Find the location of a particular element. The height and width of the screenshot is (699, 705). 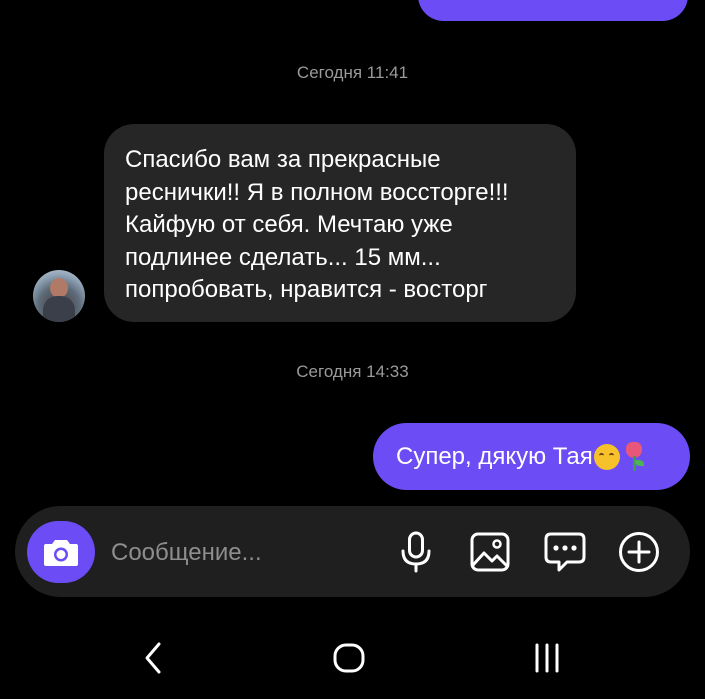

recent-apps-icon is located at coordinates (547, 658).